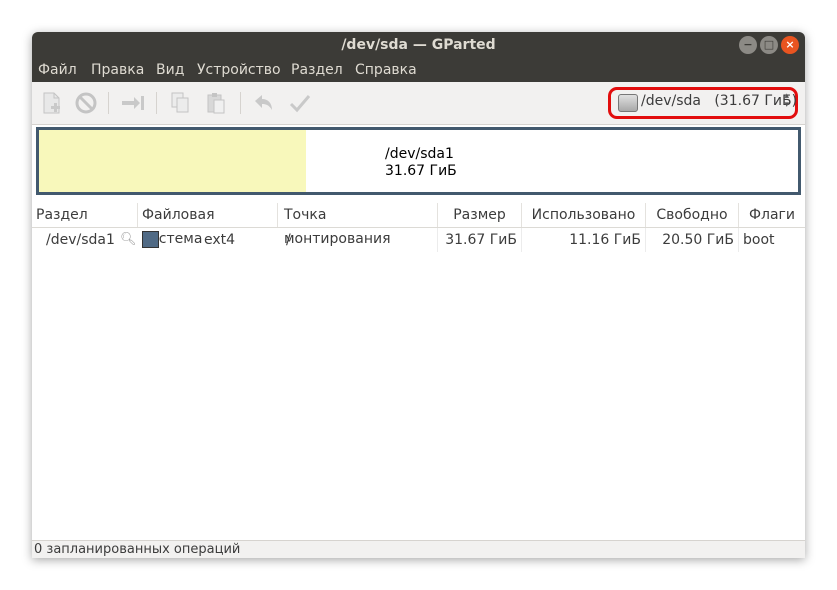  What do you see at coordinates (137, 549) in the screenshot?
I see `pending-operations-status: 0 запланированных операций` at bounding box center [137, 549].